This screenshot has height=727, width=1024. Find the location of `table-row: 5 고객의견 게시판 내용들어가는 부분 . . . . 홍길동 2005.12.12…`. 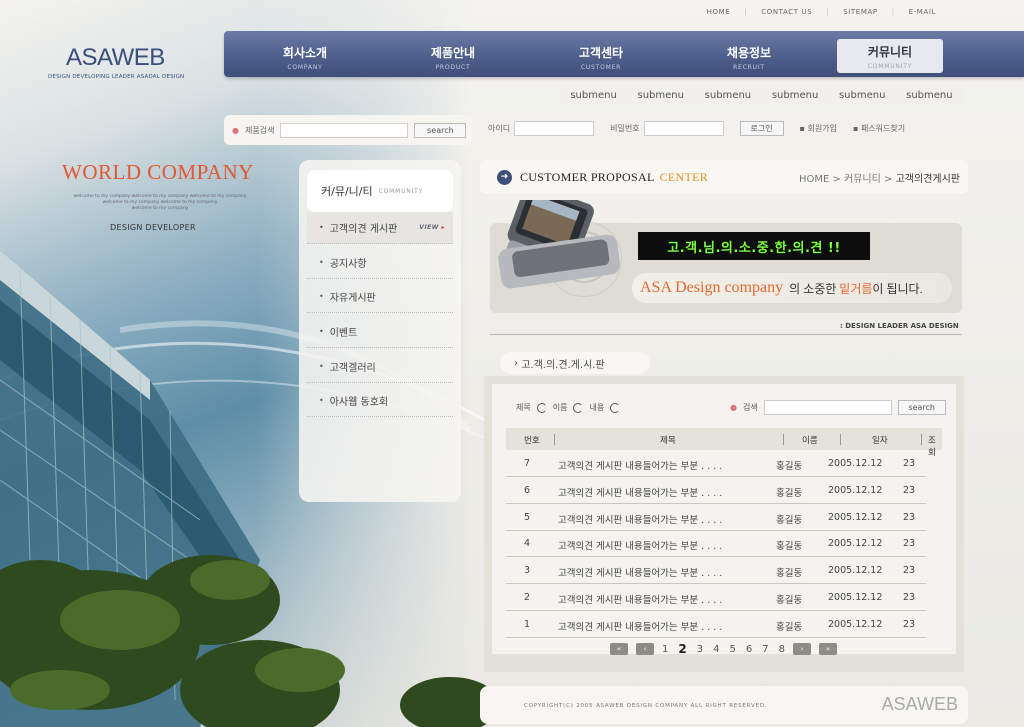

table-row: 5 고객의견 게시판 내용들어가는 부분 . . . . 홍길동 2005.12.12… is located at coordinates (716, 517).